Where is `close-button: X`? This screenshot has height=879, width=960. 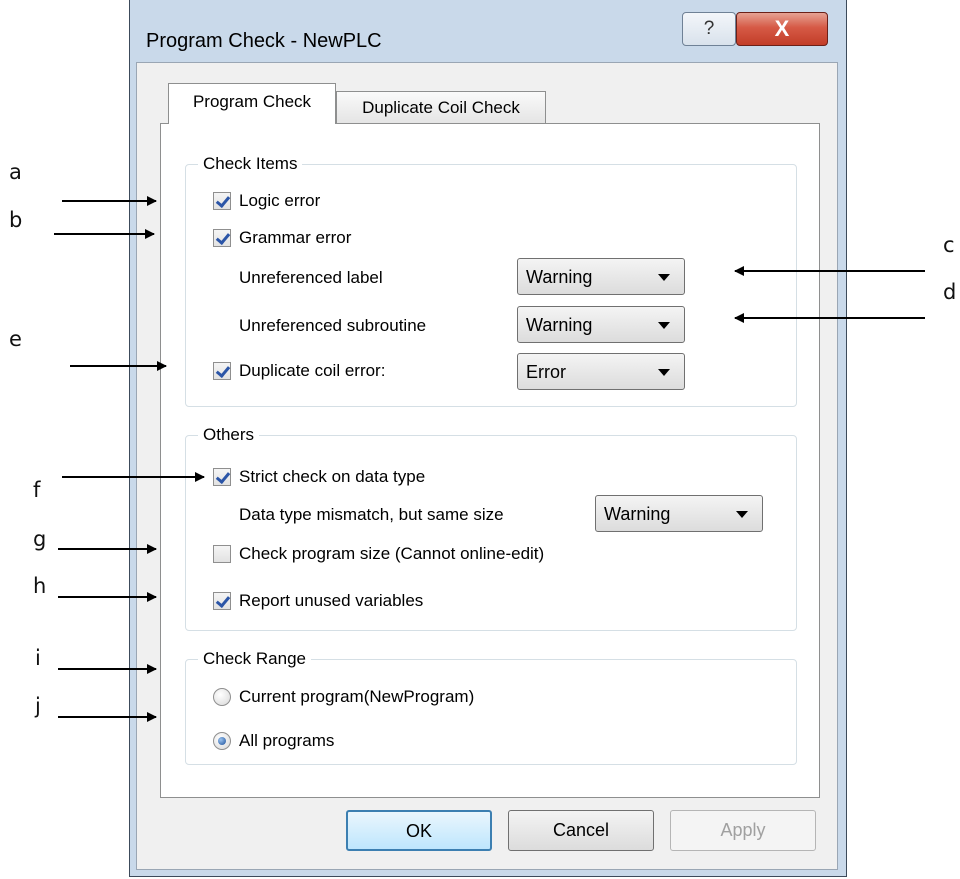 close-button: X is located at coordinates (782, 29).